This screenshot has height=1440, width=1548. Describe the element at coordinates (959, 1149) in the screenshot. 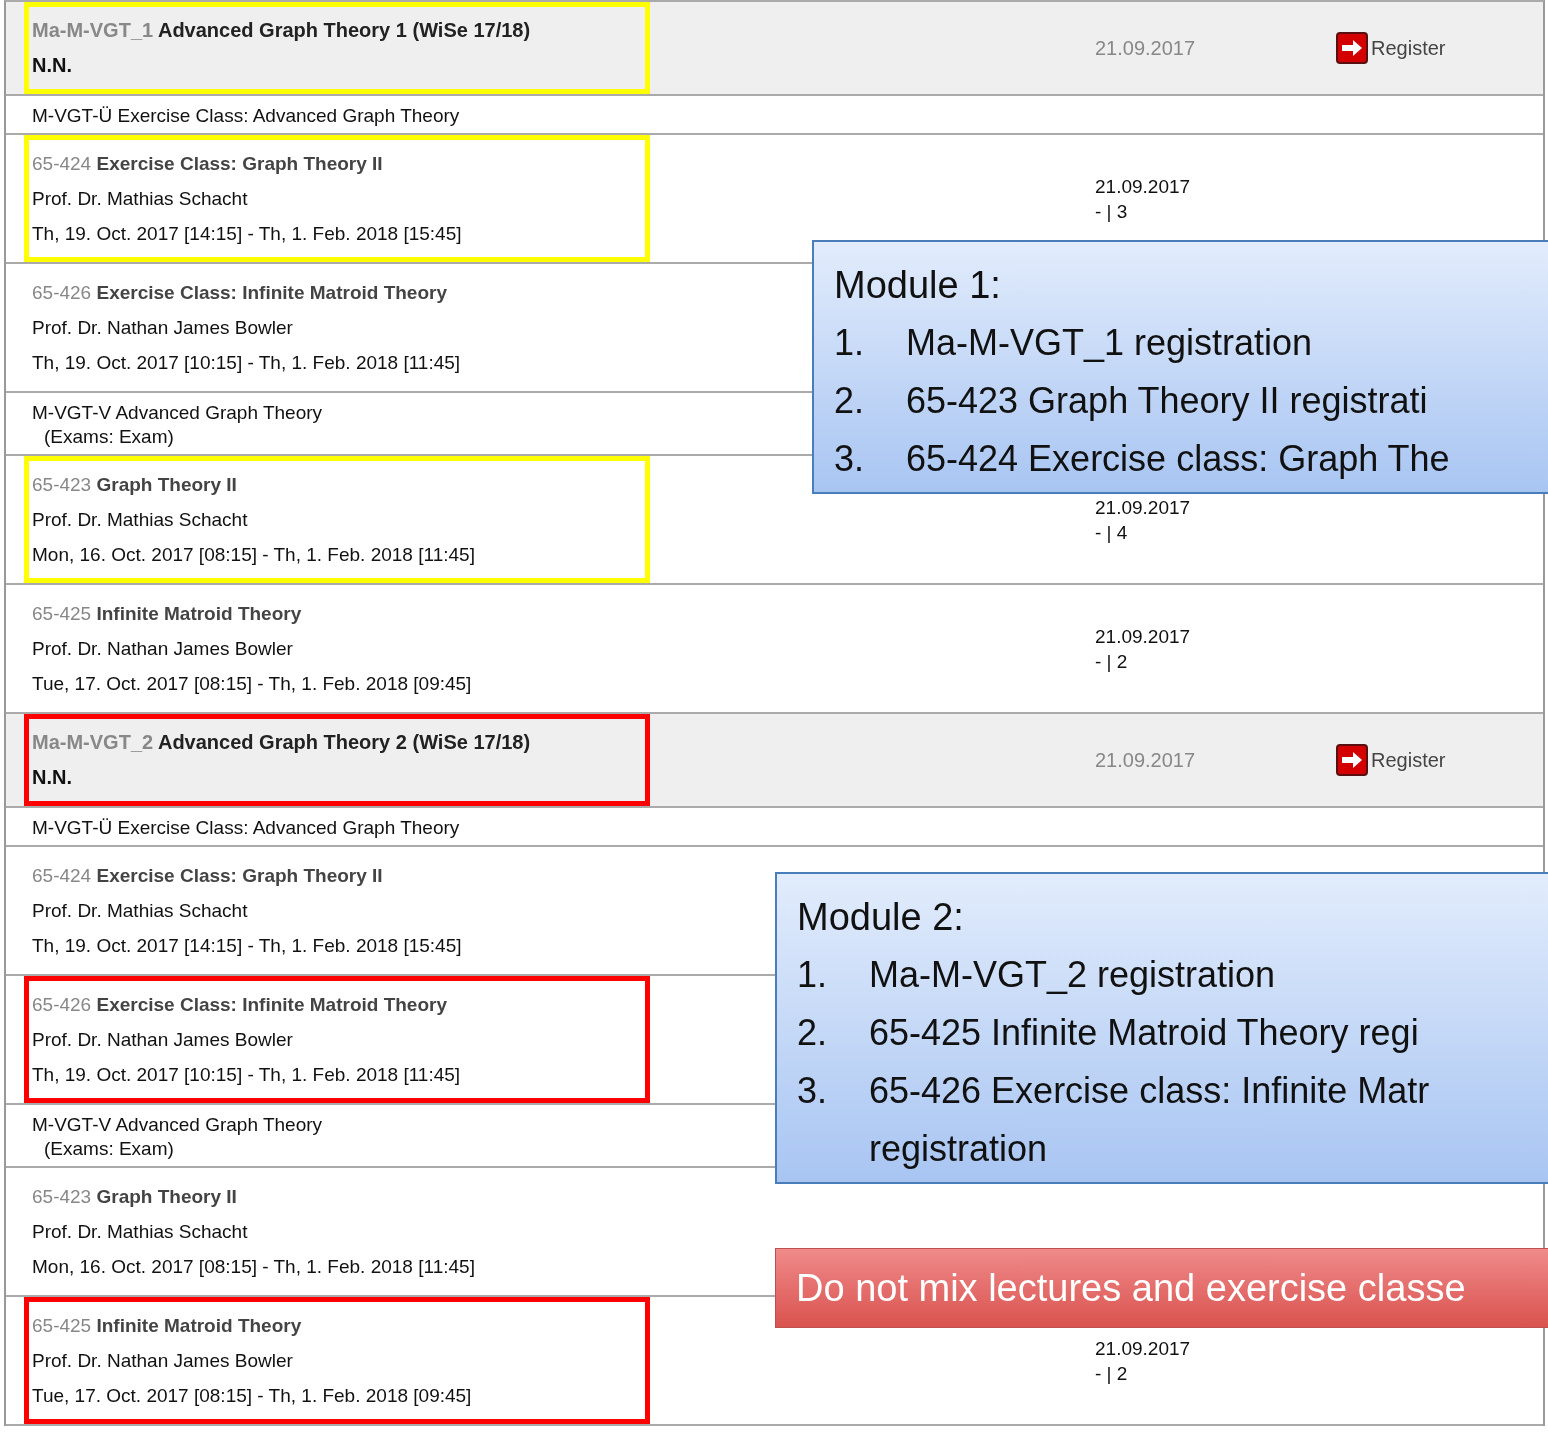

I see `callout-text: registration` at that location.